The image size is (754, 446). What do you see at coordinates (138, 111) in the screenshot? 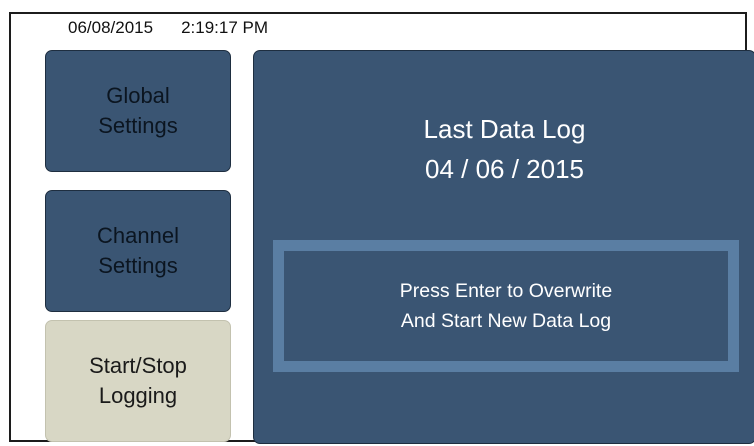
I see `global-settings-button: Global Settings` at bounding box center [138, 111].